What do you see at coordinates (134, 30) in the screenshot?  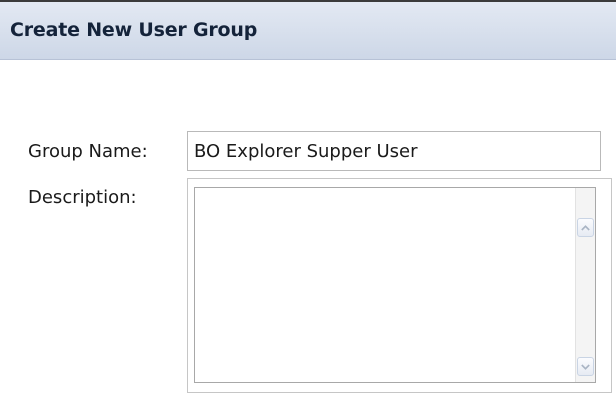 I see `page-title: Create New User Group` at bounding box center [134, 30].